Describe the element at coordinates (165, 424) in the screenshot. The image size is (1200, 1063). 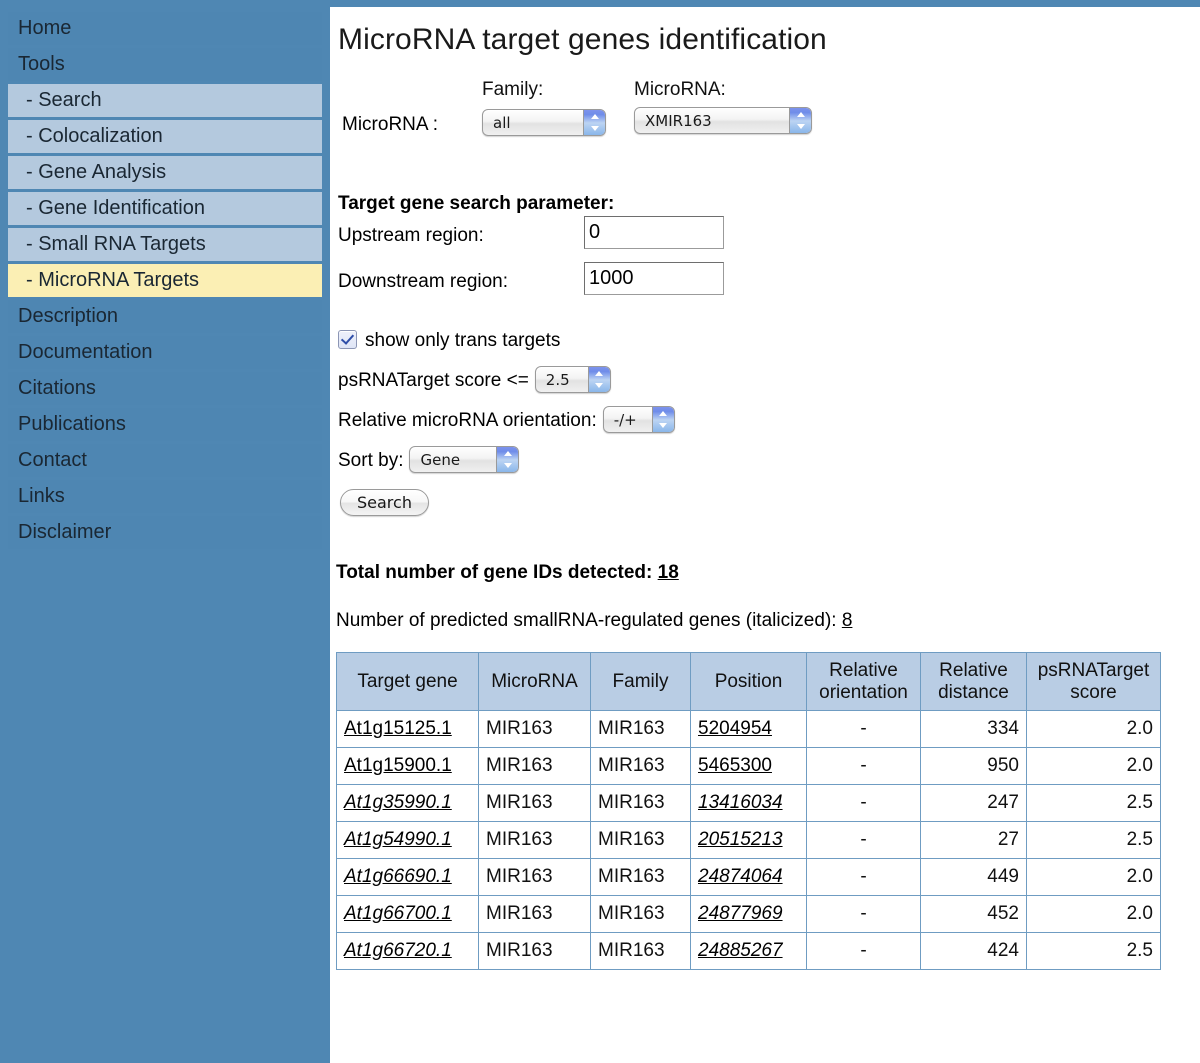
I see `sidebar-item-publications: Publications` at that location.